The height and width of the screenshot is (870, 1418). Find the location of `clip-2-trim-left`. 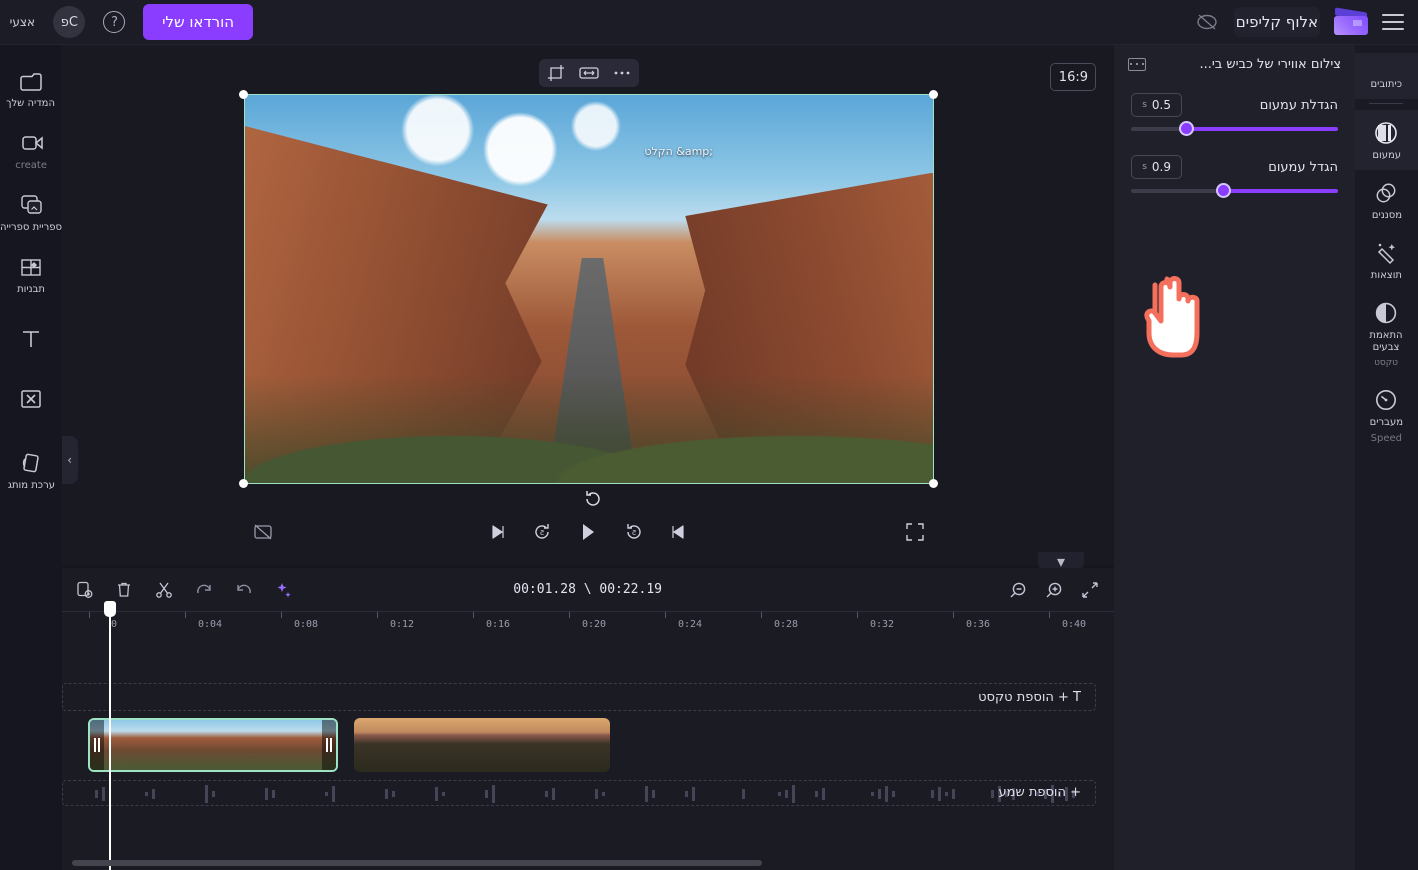

clip-2-trim-left is located at coordinates (329, 745).